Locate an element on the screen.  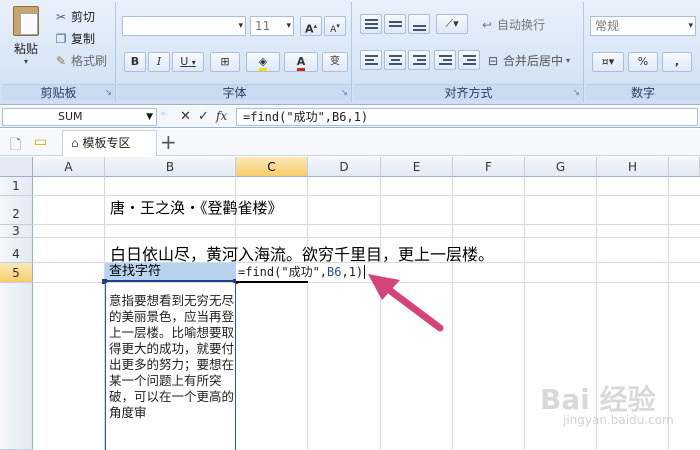
align-middle-button is located at coordinates (395, 24).